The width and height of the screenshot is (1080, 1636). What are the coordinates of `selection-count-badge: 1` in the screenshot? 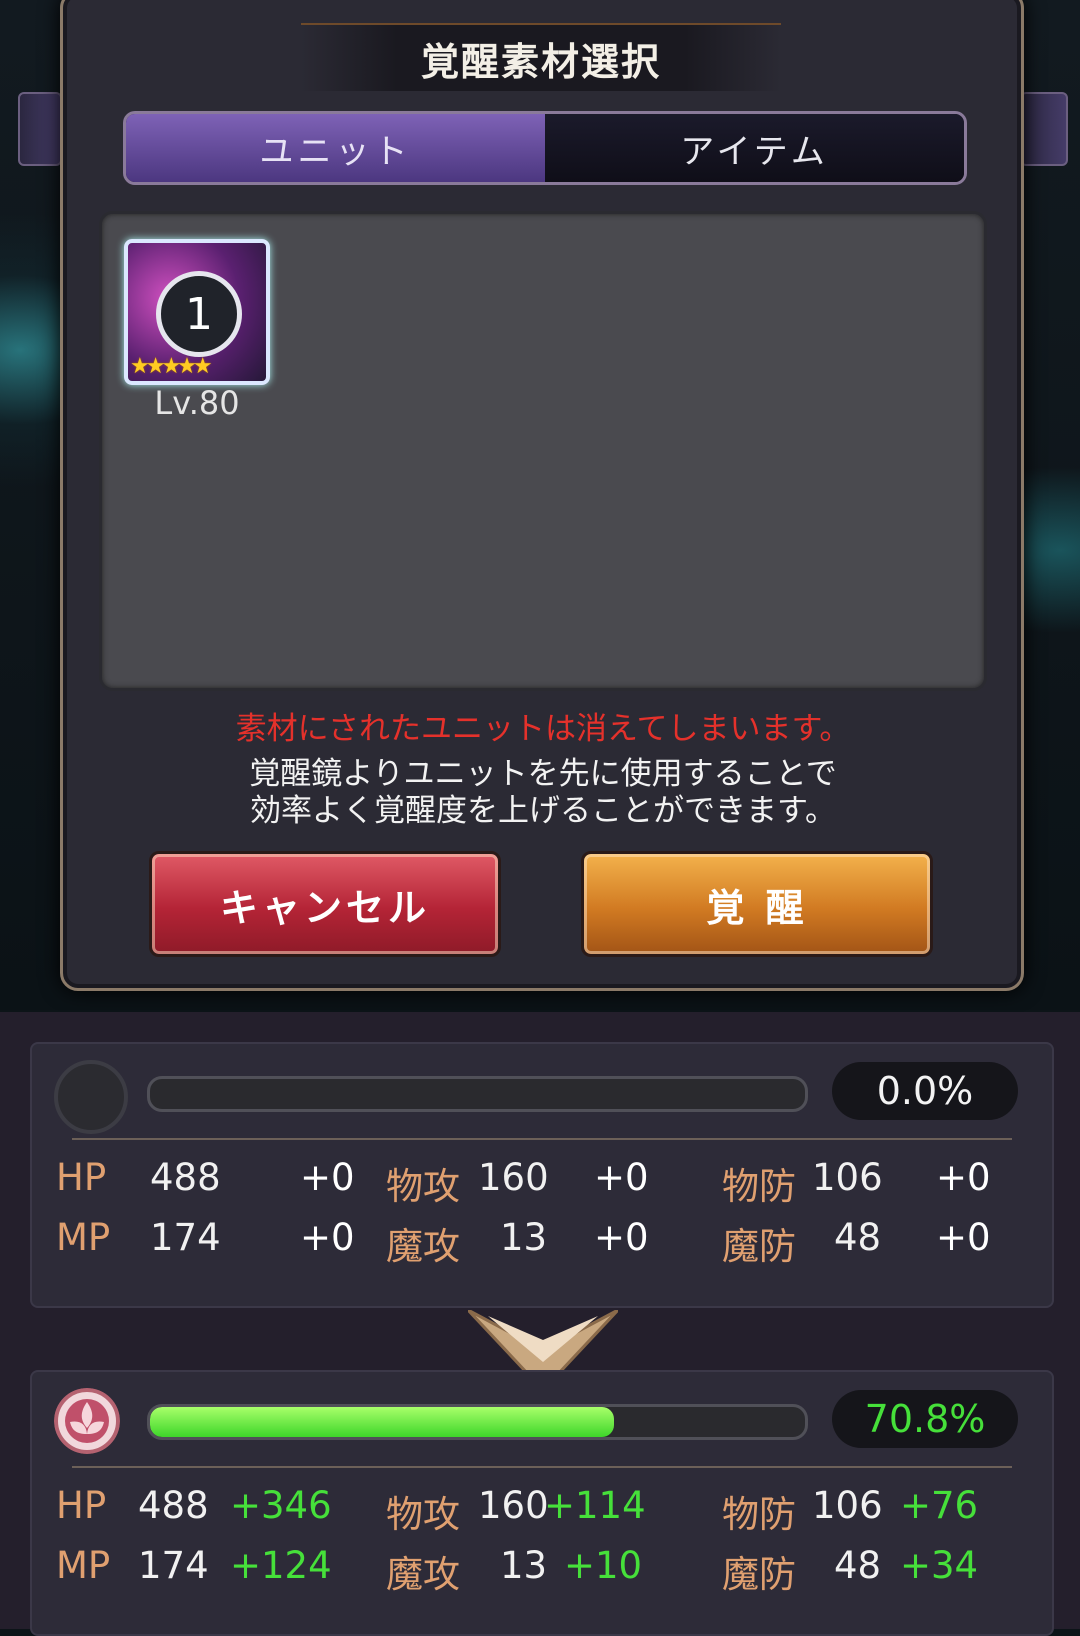 It's located at (199, 314).